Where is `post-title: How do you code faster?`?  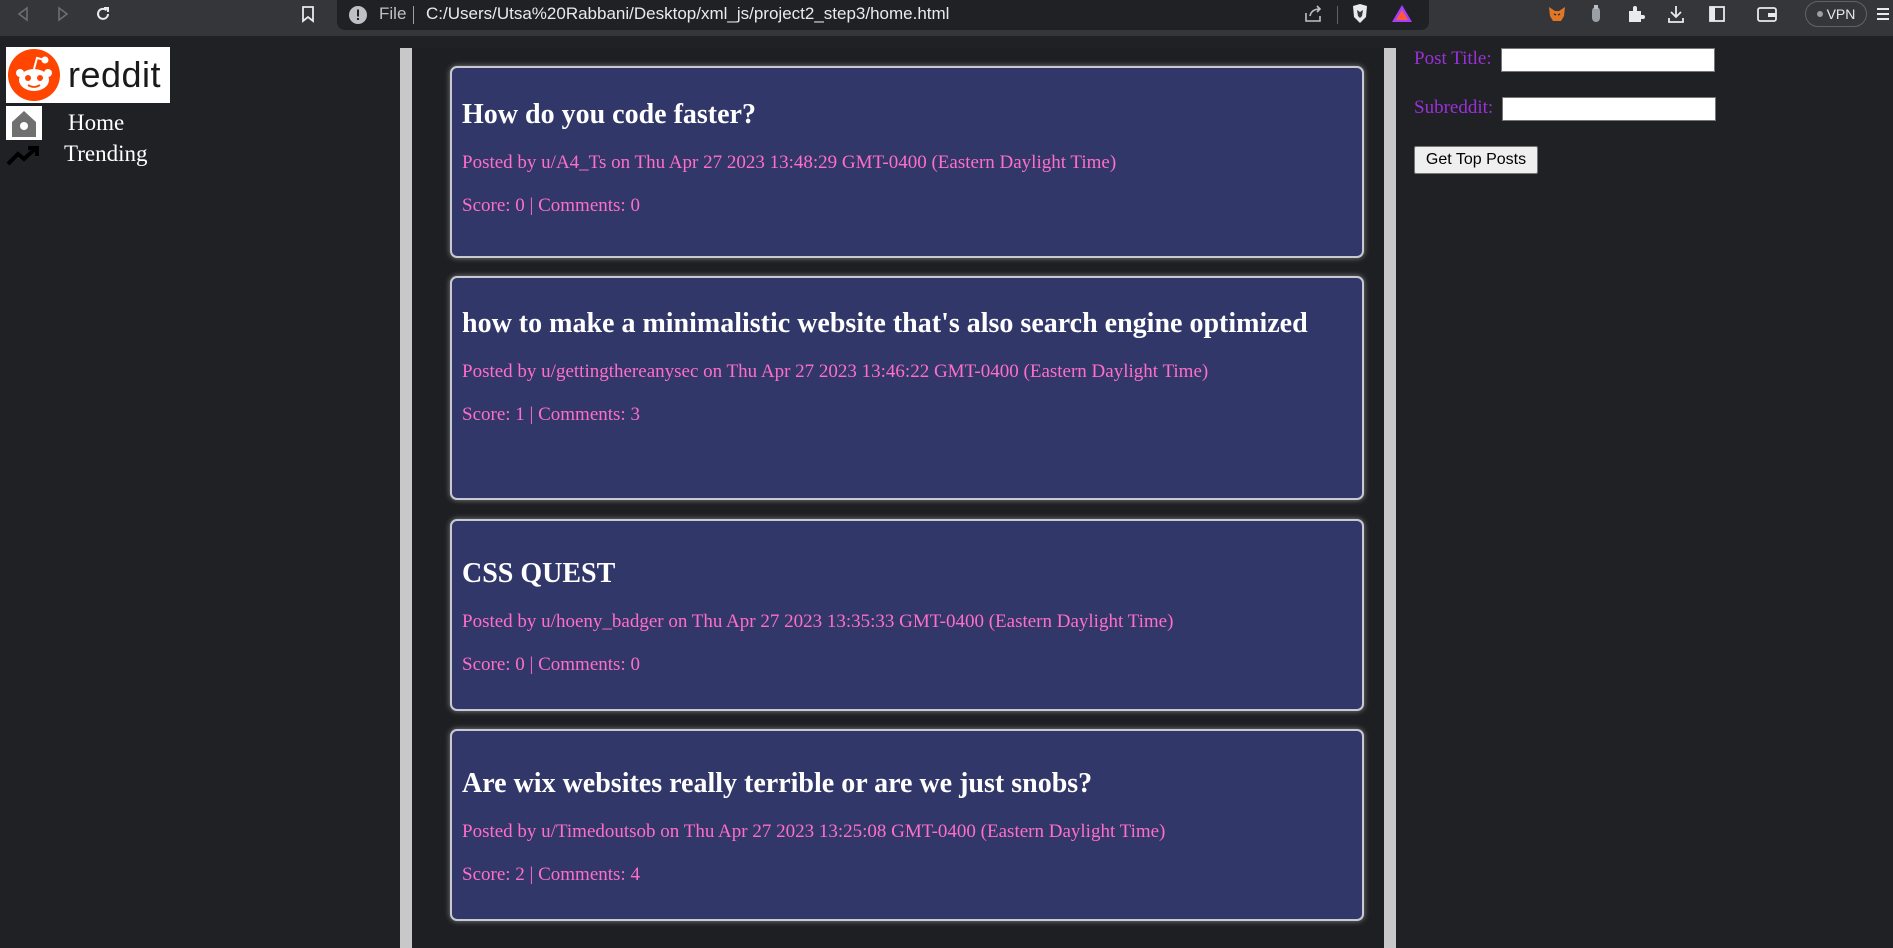 post-title: How do you code faster? is located at coordinates (907, 115).